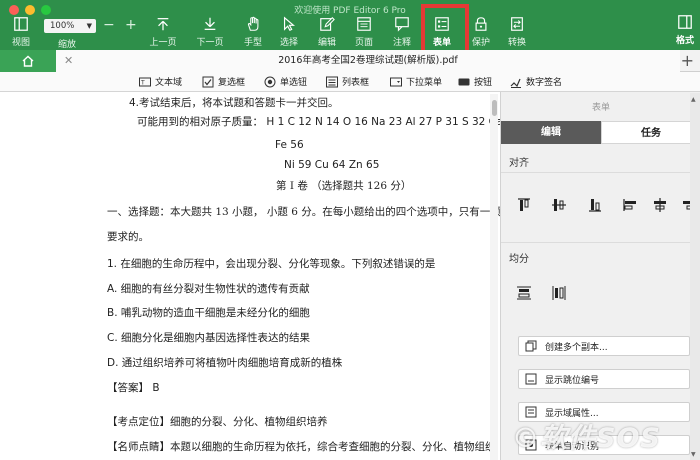  Describe the element at coordinates (524, 205) in the screenshot. I see `align-top-icon` at that location.